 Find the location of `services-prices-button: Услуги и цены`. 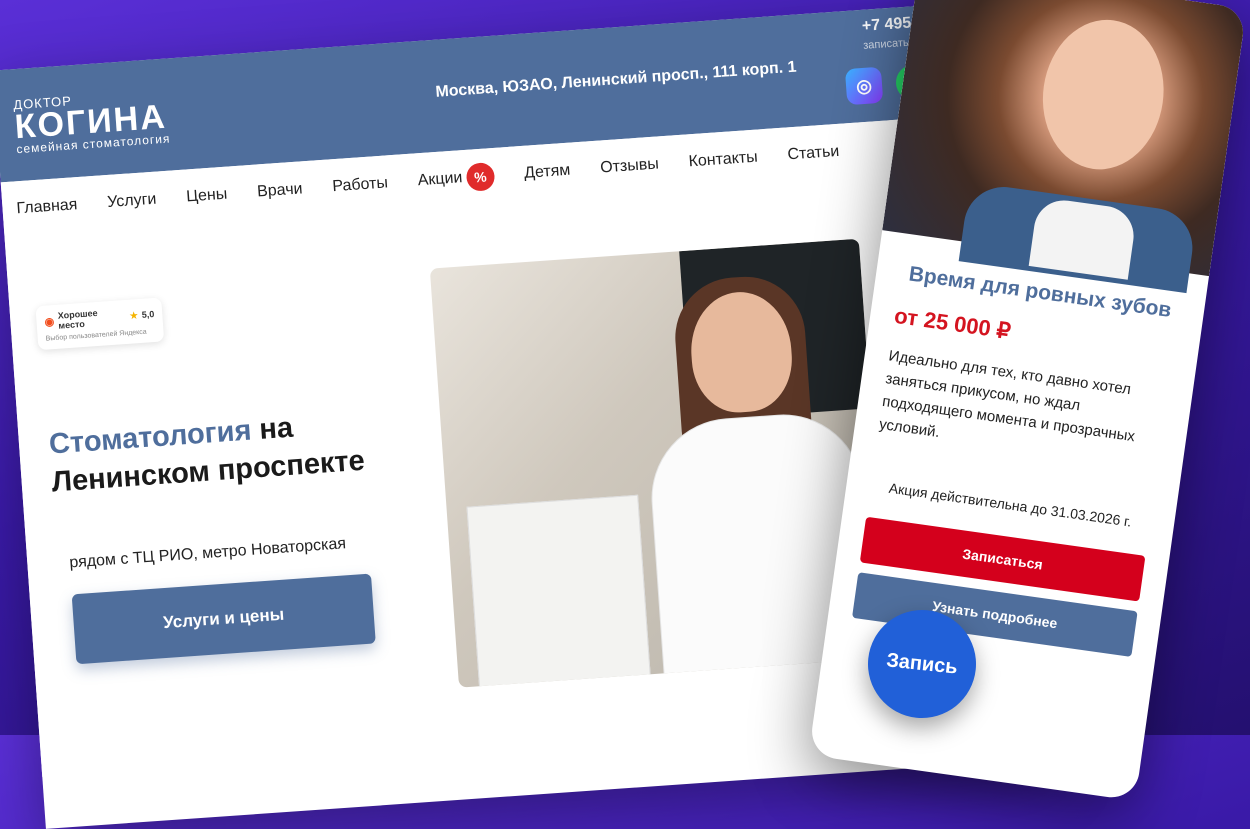

services-prices-button: Услуги и цены is located at coordinates (223, 619).